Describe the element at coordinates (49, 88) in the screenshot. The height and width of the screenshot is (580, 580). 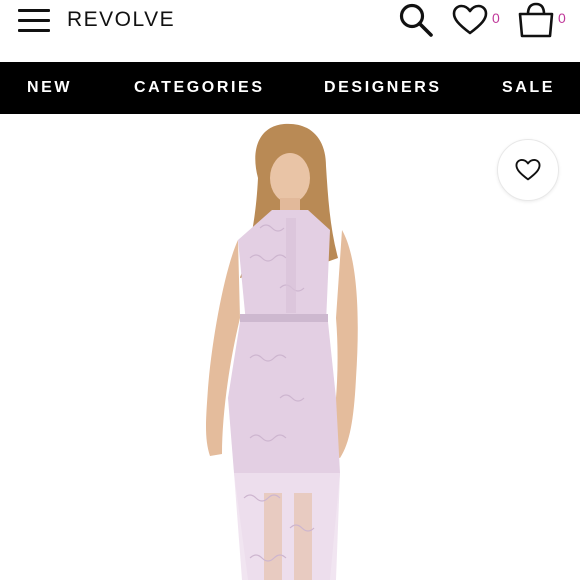
I see `nav-item-new: NEW` at that location.